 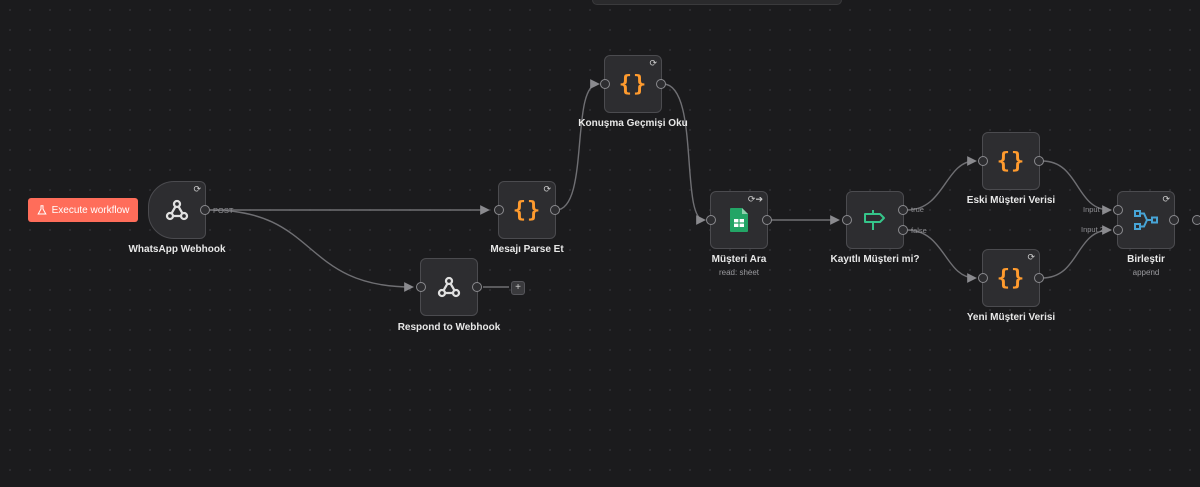 What do you see at coordinates (527, 249) in the screenshot?
I see `node-label-mesaji-parse-et: Mesajı Parse Et` at bounding box center [527, 249].